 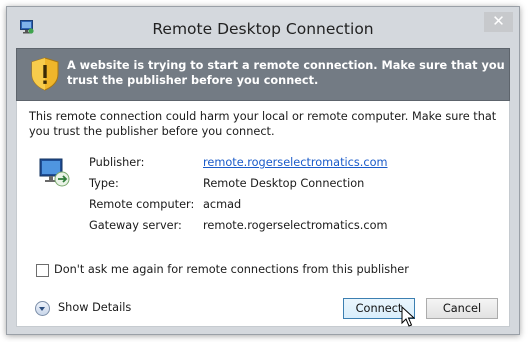 I want to click on gateway-server-label: Gateway server:, so click(x=135, y=225).